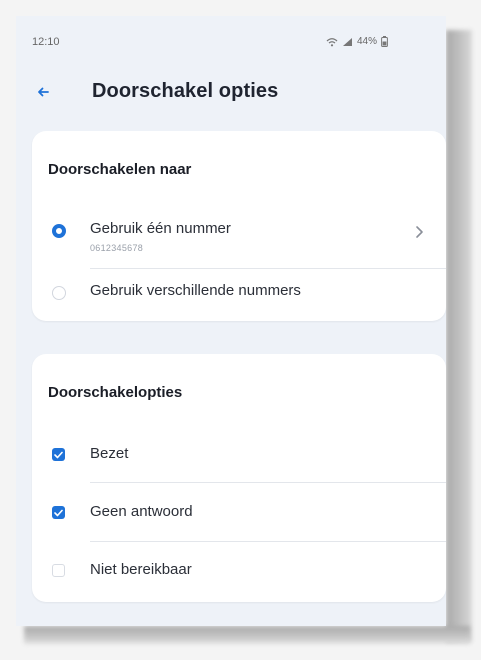 Image resolution: width=481 pixels, height=660 pixels. What do you see at coordinates (185, 91) in the screenshot?
I see `page-title: Doorschakel opties` at bounding box center [185, 91].